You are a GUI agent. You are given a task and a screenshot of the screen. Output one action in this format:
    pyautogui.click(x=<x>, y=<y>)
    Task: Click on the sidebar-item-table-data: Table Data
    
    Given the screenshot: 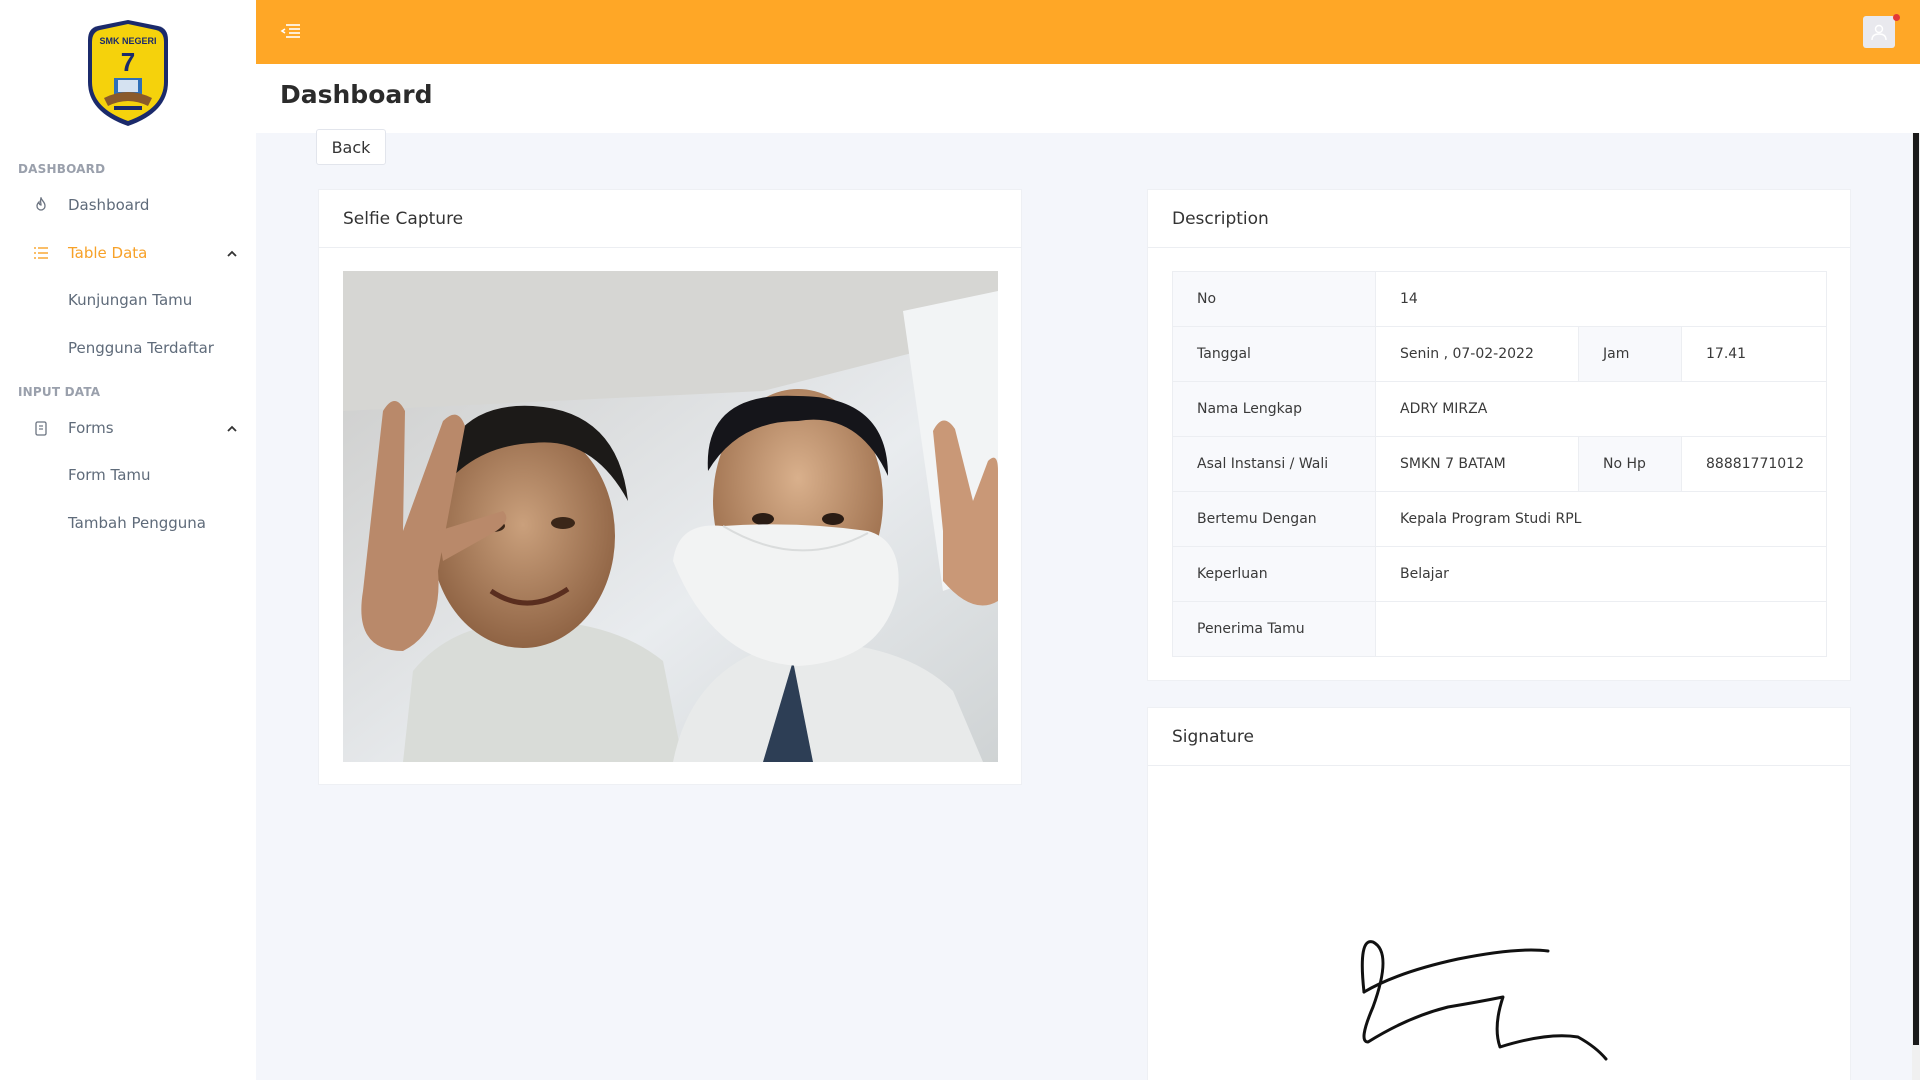 What is the action you would take?
    pyautogui.click(x=128, y=253)
    